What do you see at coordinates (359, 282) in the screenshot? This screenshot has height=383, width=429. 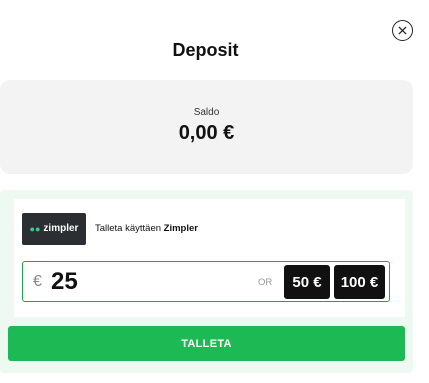 I see `preset-100-button: 100 €` at bounding box center [359, 282].